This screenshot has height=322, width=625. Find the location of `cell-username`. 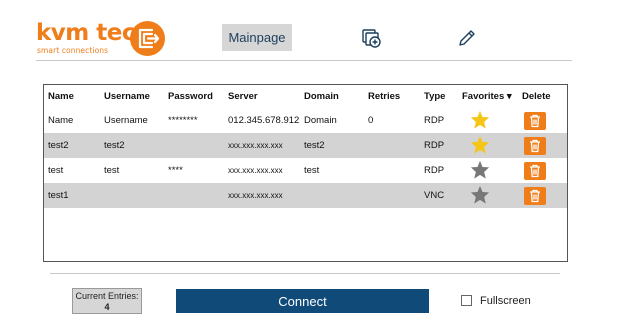

cell-username is located at coordinates (132, 195).